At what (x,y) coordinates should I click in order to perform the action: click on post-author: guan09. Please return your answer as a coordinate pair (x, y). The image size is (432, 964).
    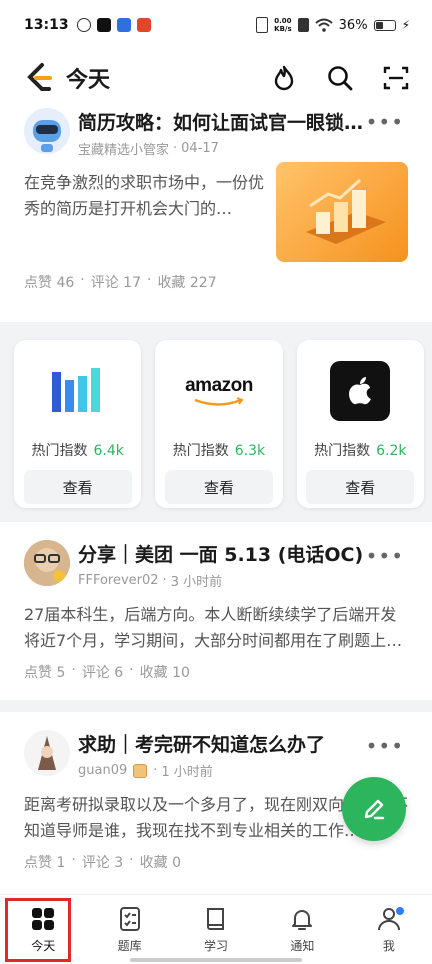
    Looking at the image, I should click on (102, 770).